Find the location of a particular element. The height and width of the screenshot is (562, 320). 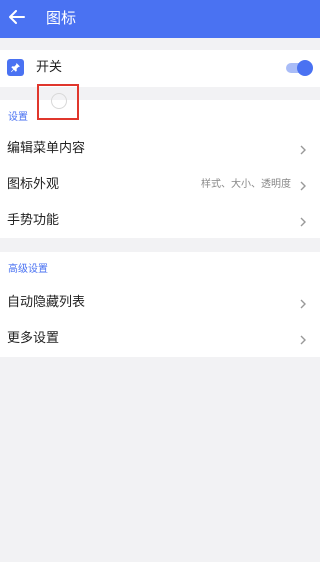

row-label: 手势功能 is located at coordinates (33, 220).